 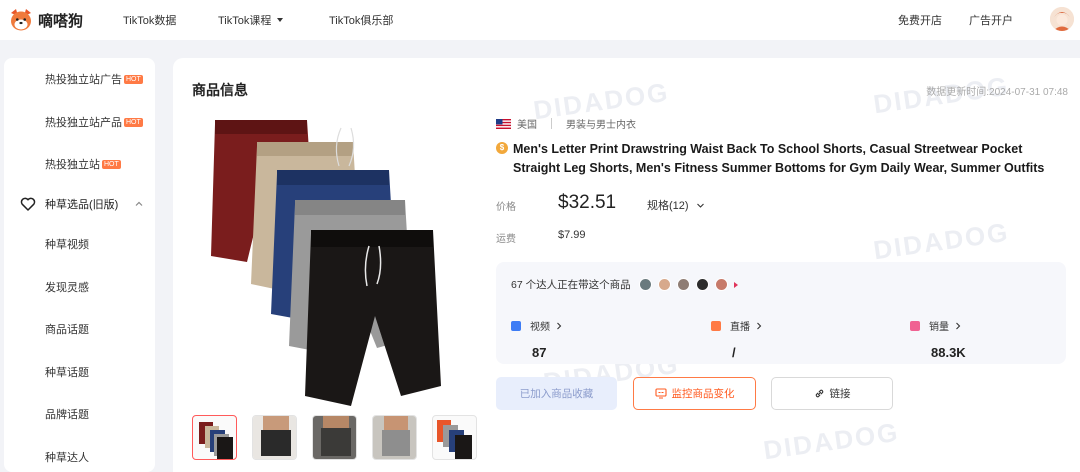 I want to click on link-button-label: 链接, so click(x=840, y=394).